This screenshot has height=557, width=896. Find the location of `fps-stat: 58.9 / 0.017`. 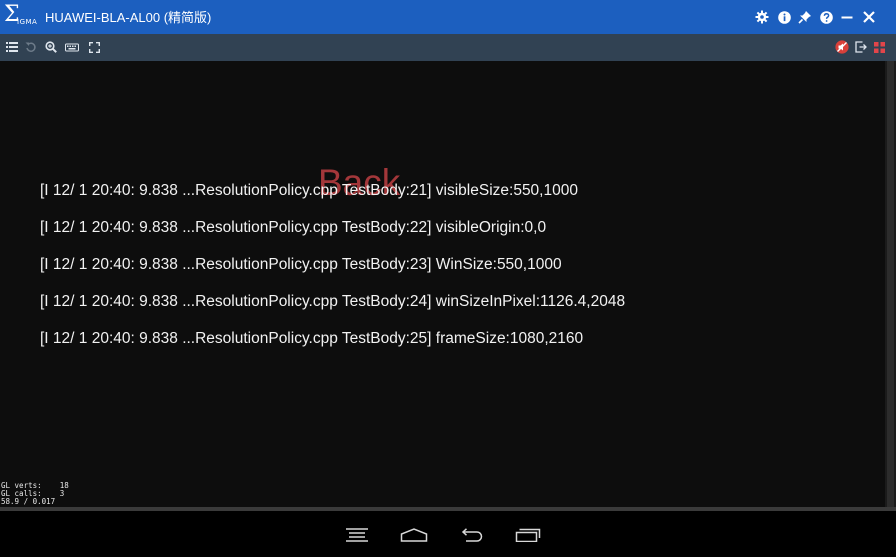

fps-stat: 58.9 / 0.017 is located at coordinates (28, 501).